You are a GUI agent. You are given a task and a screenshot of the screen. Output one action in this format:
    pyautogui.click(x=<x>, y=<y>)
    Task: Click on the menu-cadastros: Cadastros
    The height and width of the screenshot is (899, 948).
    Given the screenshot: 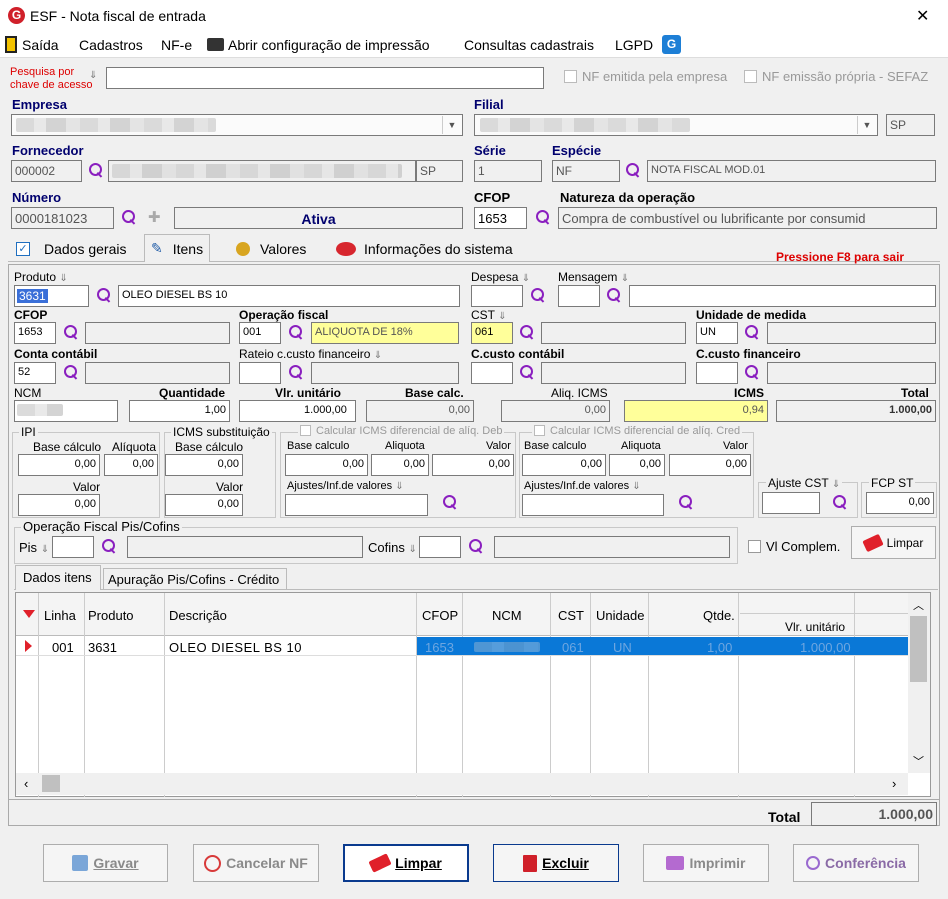 What is the action you would take?
    pyautogui.click(x=111, y=45)
    